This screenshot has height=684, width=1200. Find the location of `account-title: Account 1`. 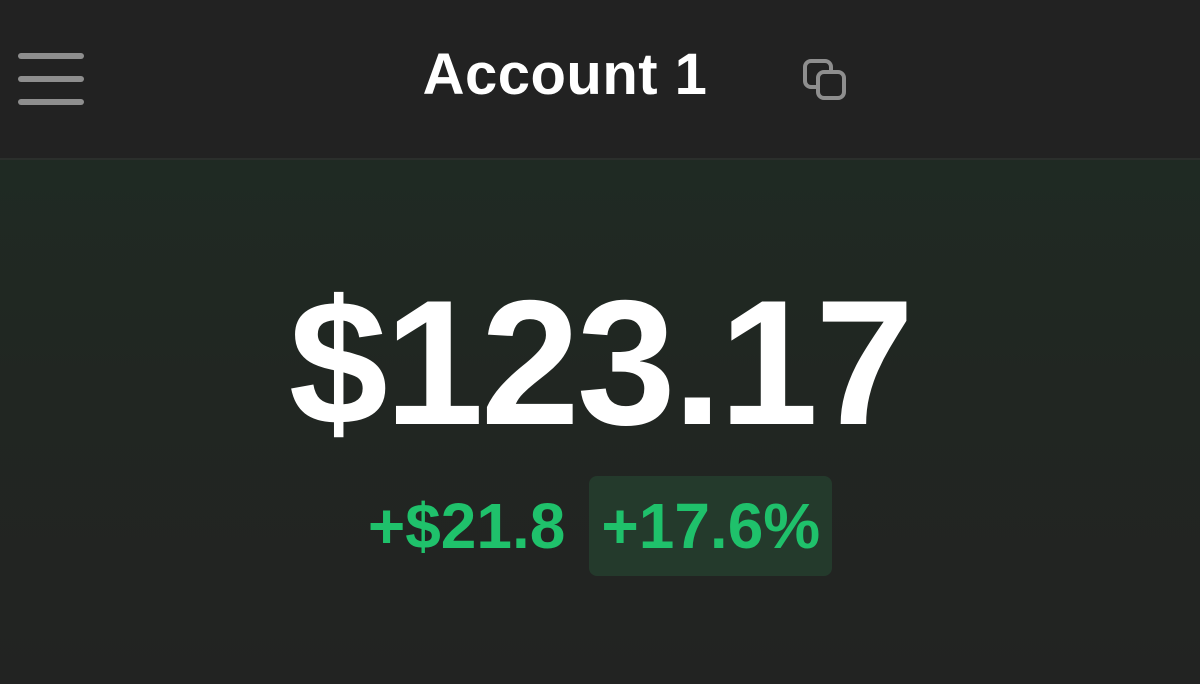

account-title: Account 1 is located at coordinates (565, 74).